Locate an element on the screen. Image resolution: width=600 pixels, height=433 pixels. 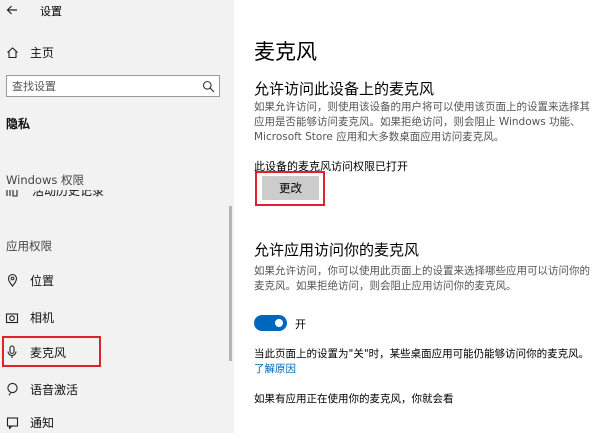
in-use-info-text: 如果有应用正在使用你的麦克风，你就会看 is located at coordinates (354, 399).